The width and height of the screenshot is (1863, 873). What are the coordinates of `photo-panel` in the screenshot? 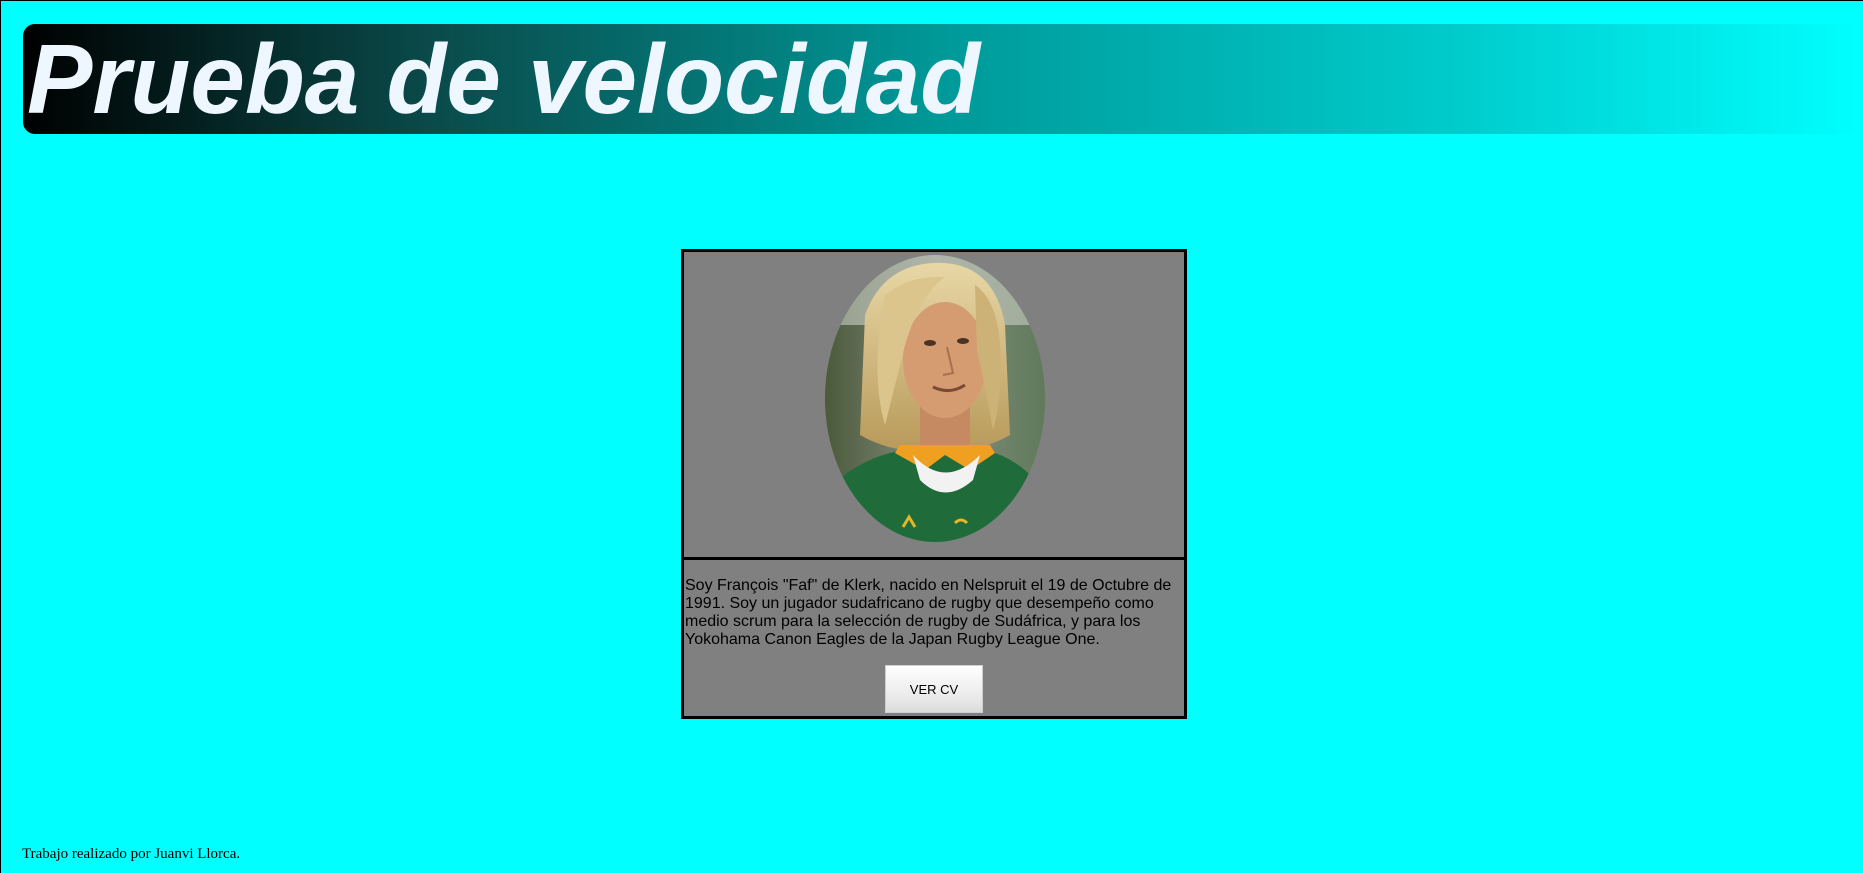 It's located at (934, 405).